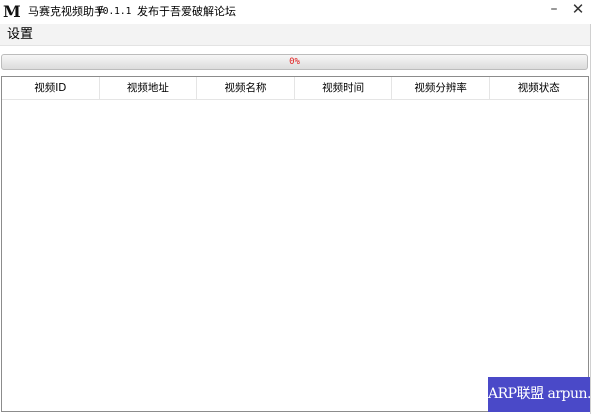 This screenshot has height=414, width=591. Describe the element at coordinates (246, 88) in the screenshot. I see `column-header-video-name: 视频名称` at that location.